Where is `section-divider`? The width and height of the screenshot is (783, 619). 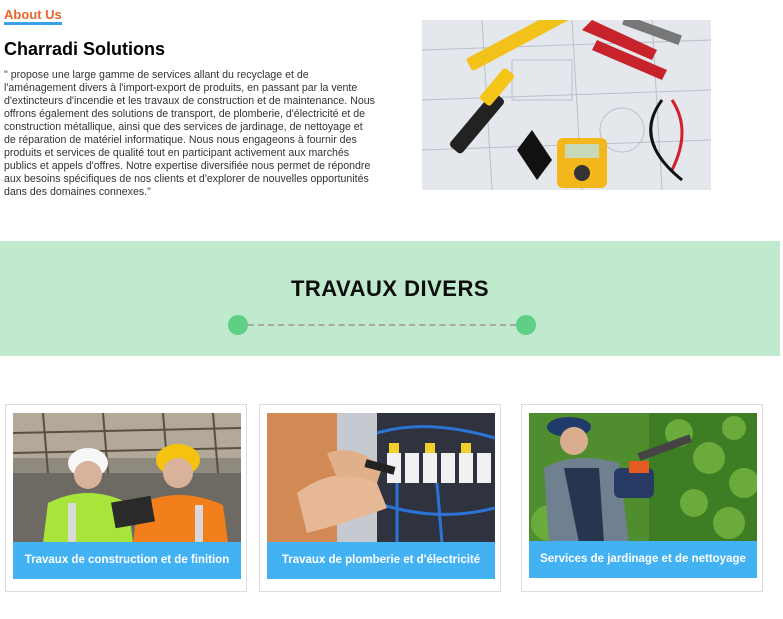 section-divider is located at coordinates (382, 325).